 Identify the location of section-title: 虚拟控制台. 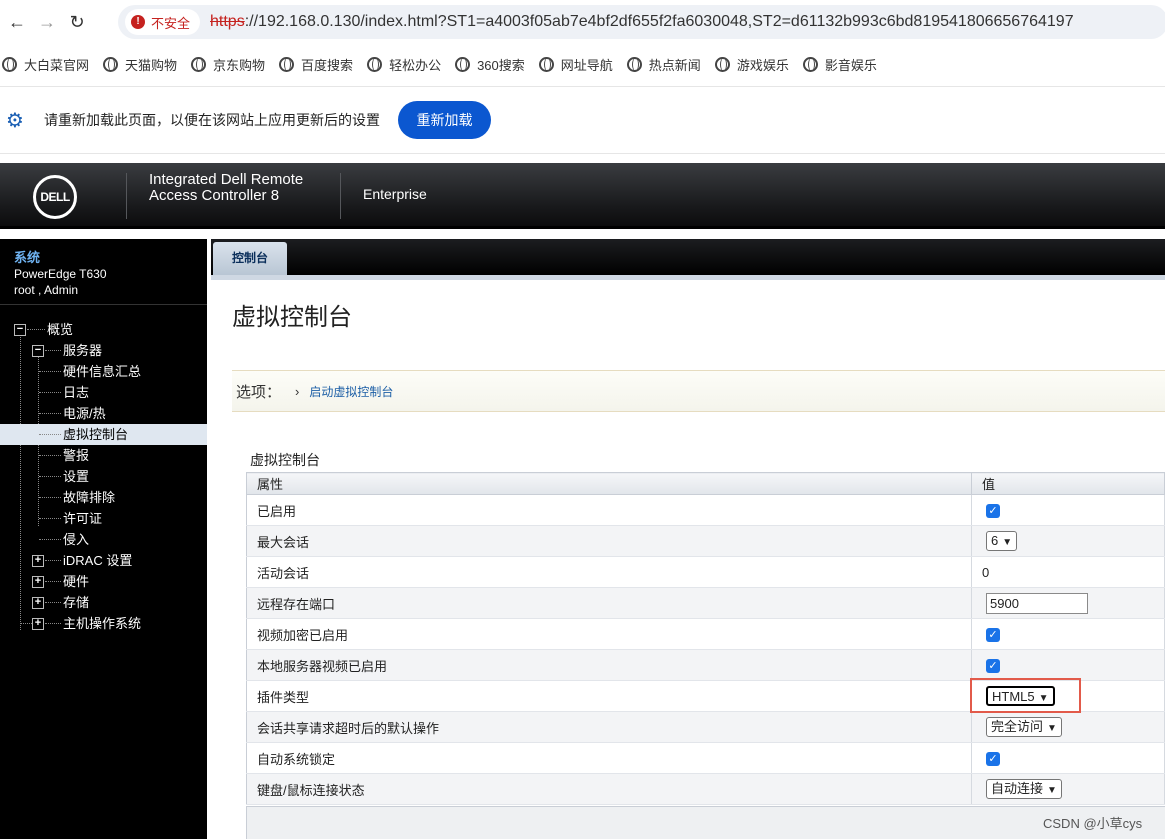
(285, 460).